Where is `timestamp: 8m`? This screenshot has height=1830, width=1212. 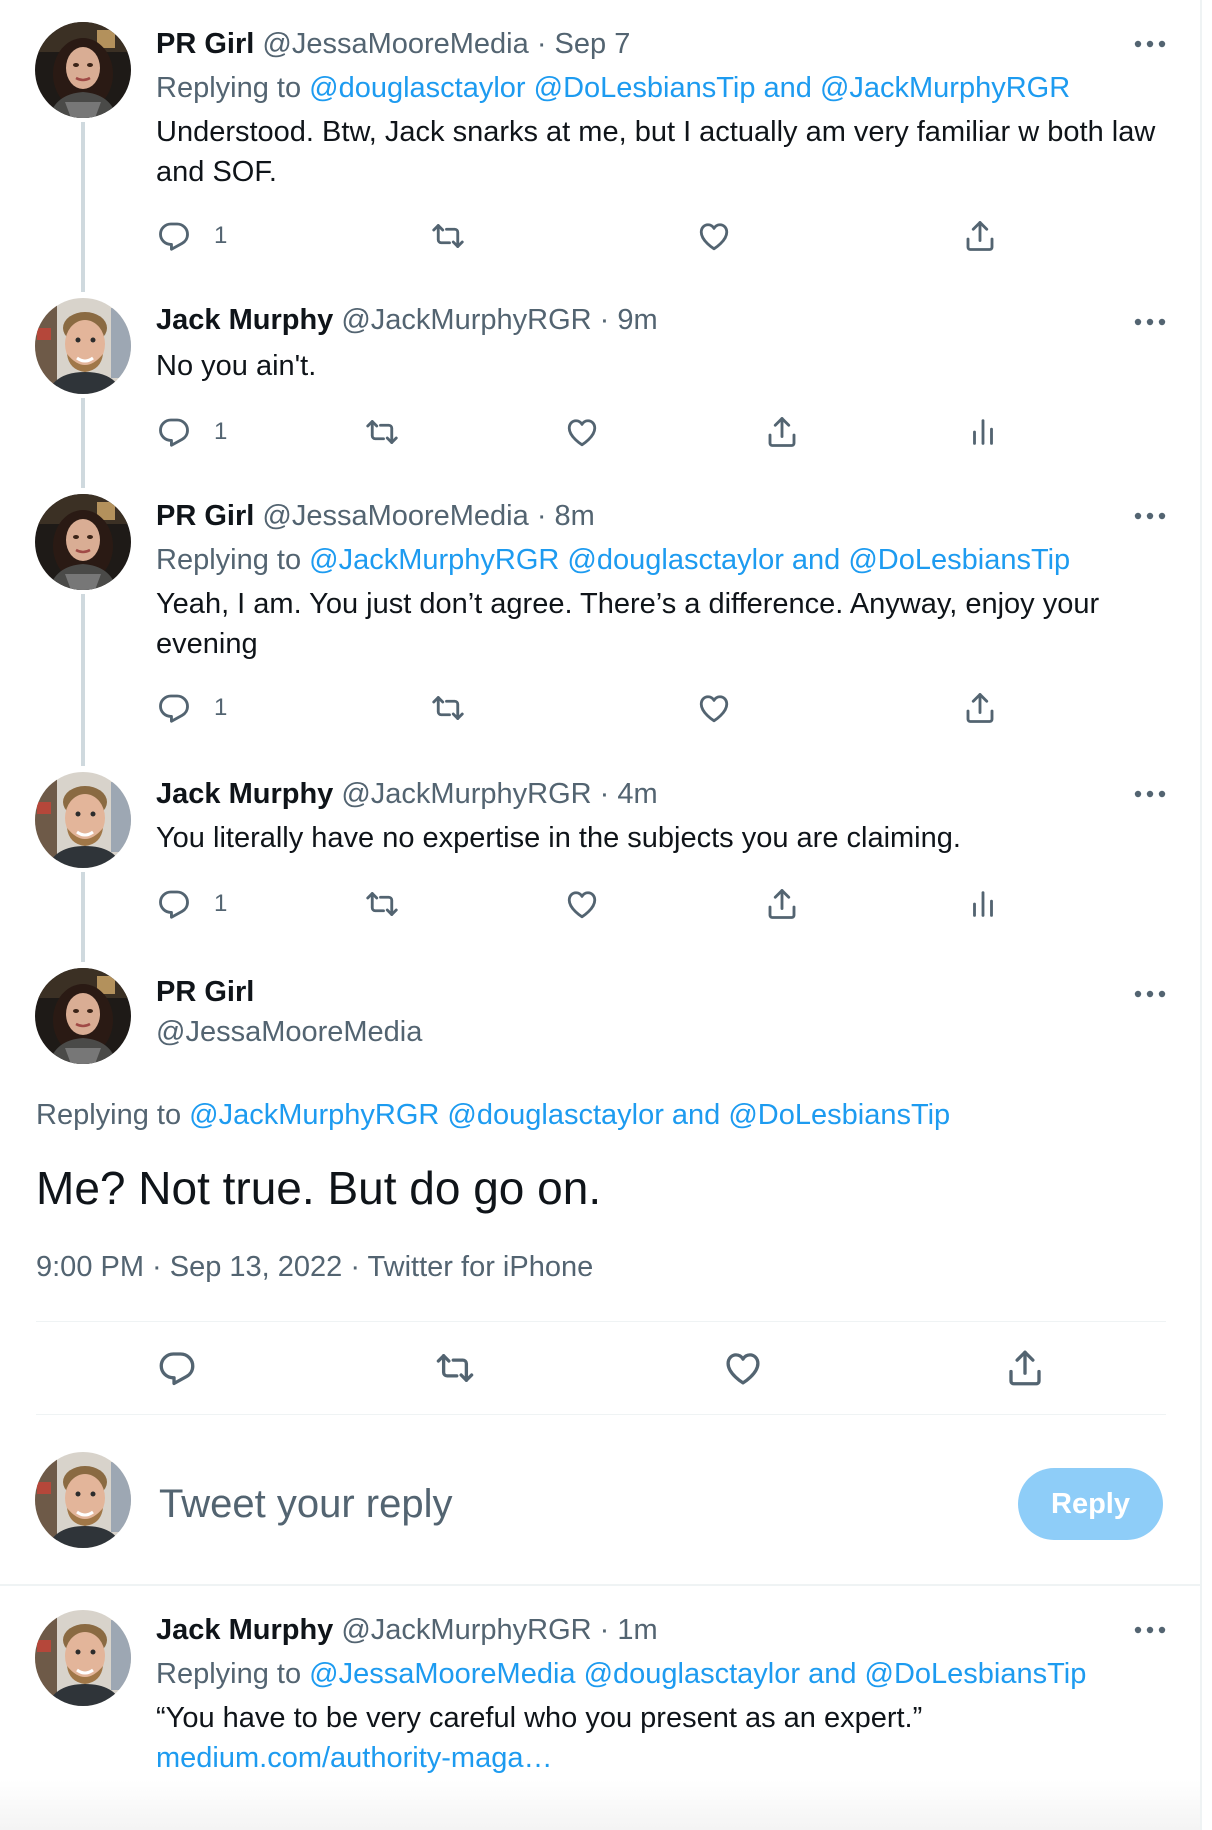 timestamp: 8m is located at coordinates (575, 516).